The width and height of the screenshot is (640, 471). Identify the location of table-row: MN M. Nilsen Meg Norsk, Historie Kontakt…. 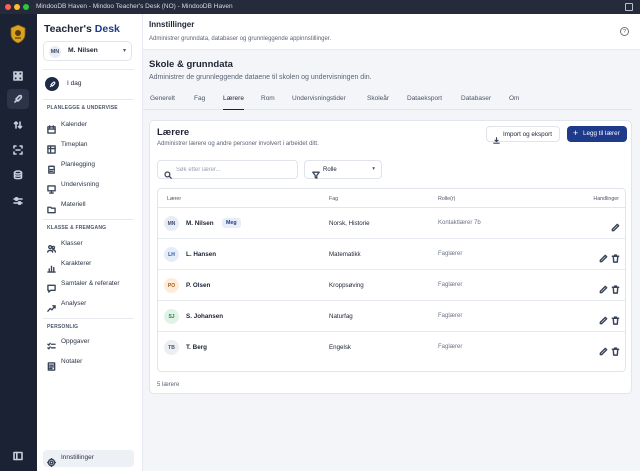
(391, 223).